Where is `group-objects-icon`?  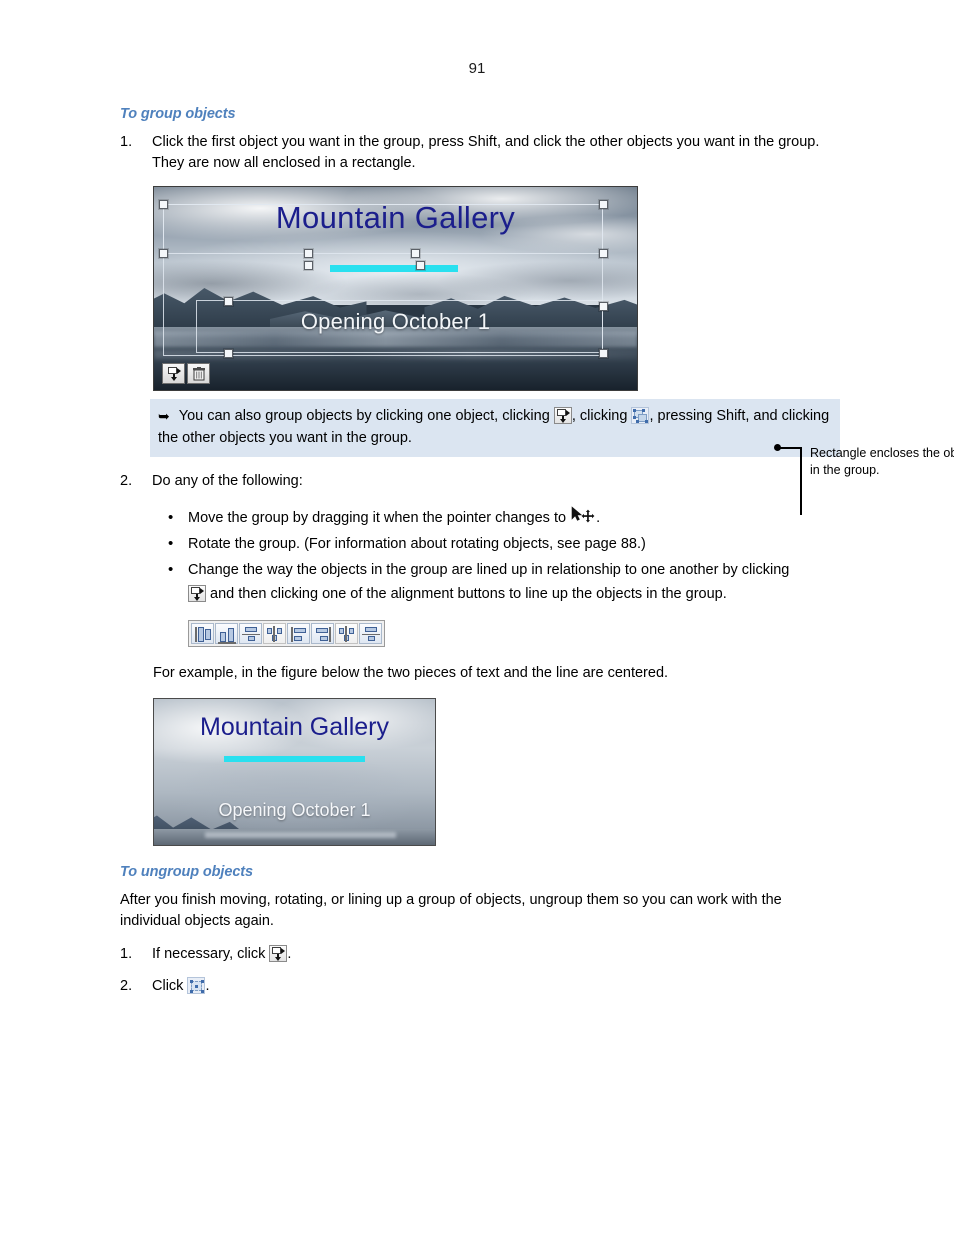 group-objects-icon is located at coordinates (640, 415).